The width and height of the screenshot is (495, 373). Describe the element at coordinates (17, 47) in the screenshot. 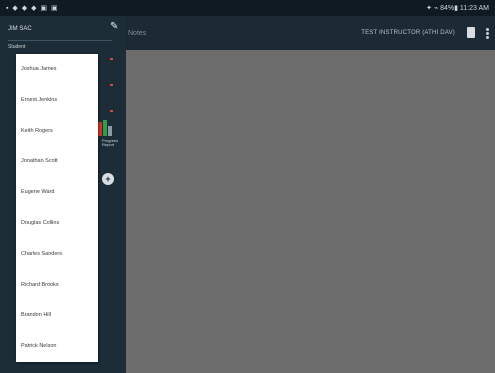

I see `student-label: Student` at that location.